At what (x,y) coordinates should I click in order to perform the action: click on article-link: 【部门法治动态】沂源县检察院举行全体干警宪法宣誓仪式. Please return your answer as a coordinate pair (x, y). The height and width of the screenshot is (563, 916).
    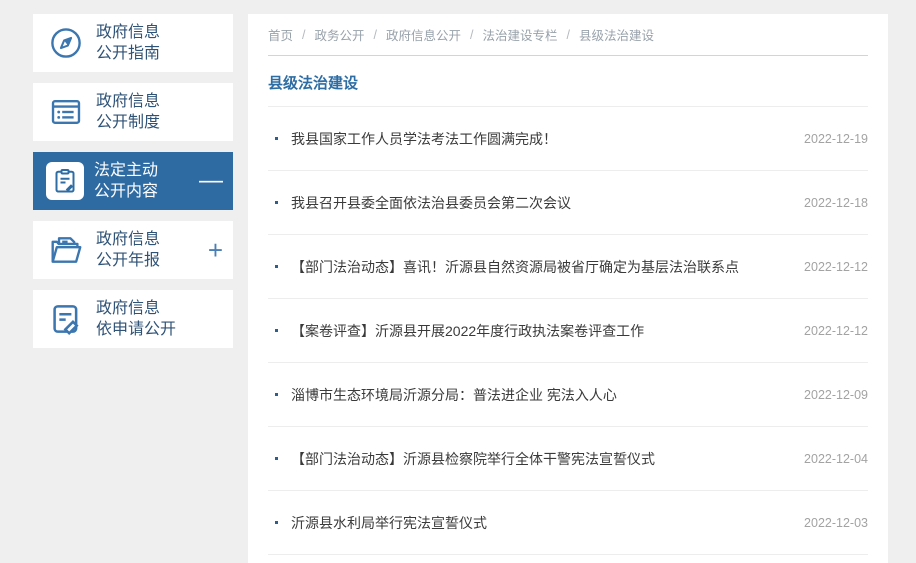
    Looking at the image, I should click on (539, 459).